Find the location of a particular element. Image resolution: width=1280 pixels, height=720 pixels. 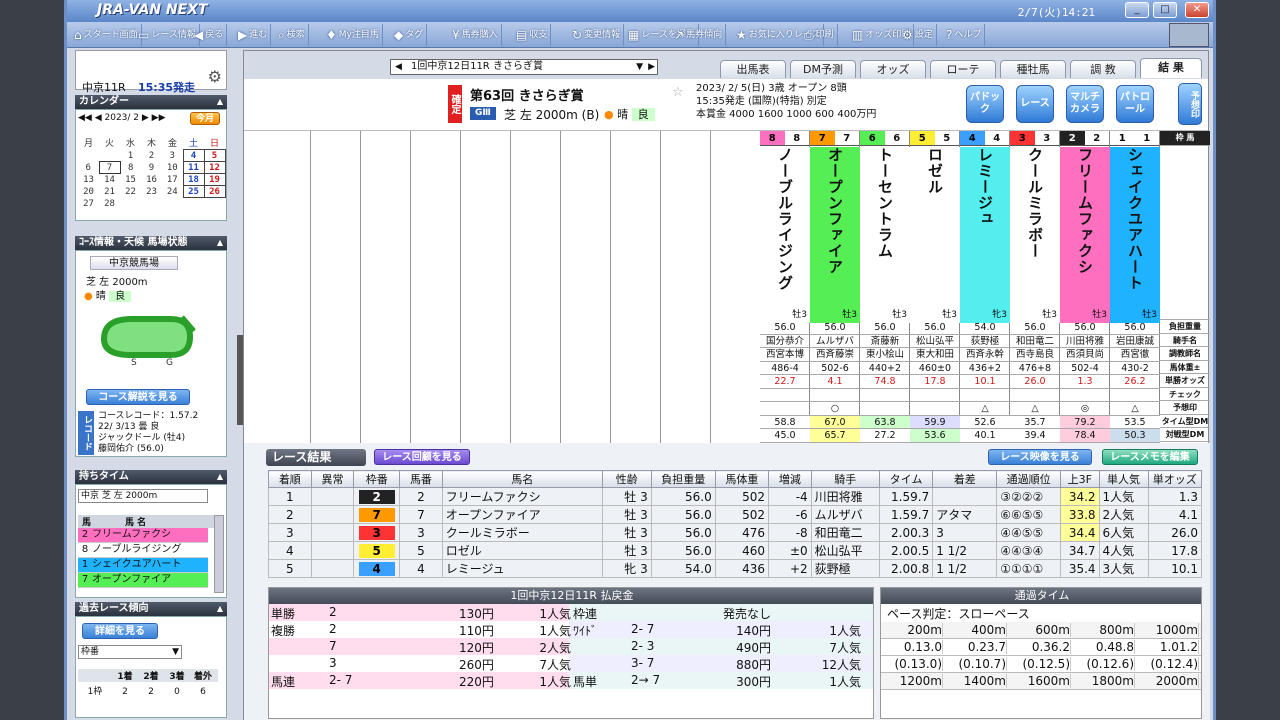

calendar-day: 8 is located at coordinates (130, 168).